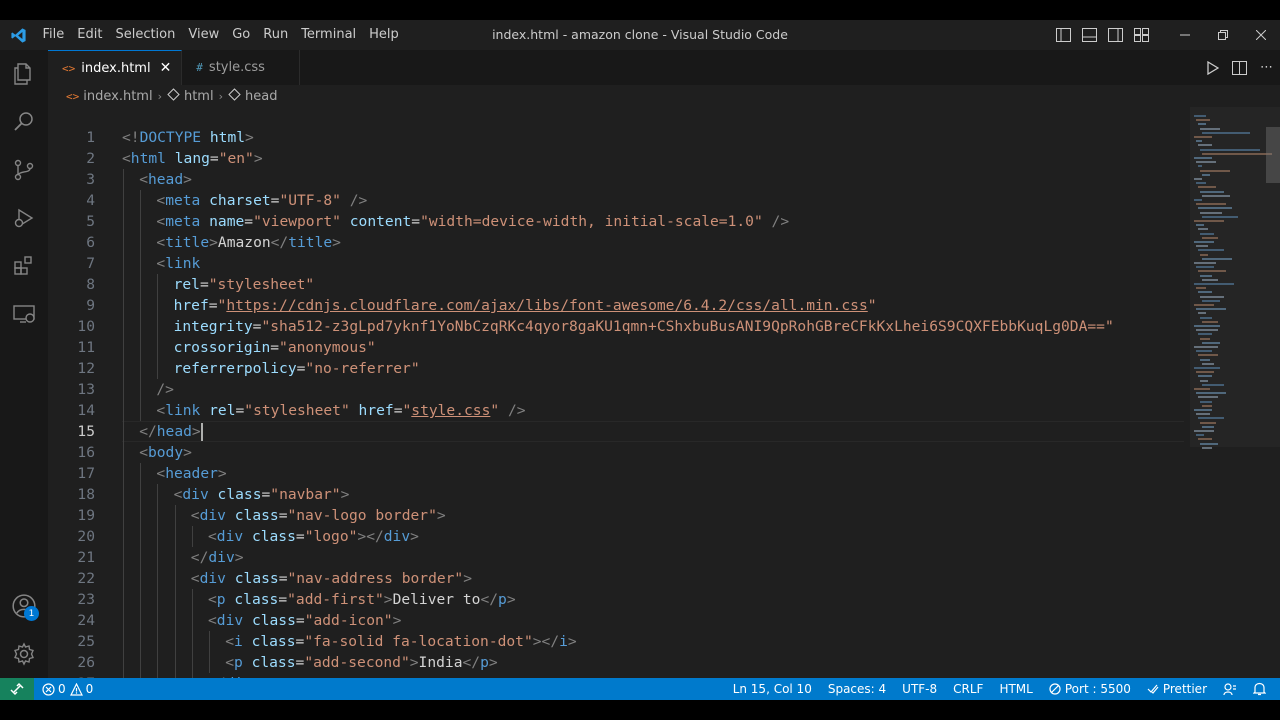 Image resolution: width=1280 pixels, height=720 pixels. What do you see at coordinates (919, 689) in the screenshot?
I see `encoding: UTF-8` at bounding box center [919, 689].